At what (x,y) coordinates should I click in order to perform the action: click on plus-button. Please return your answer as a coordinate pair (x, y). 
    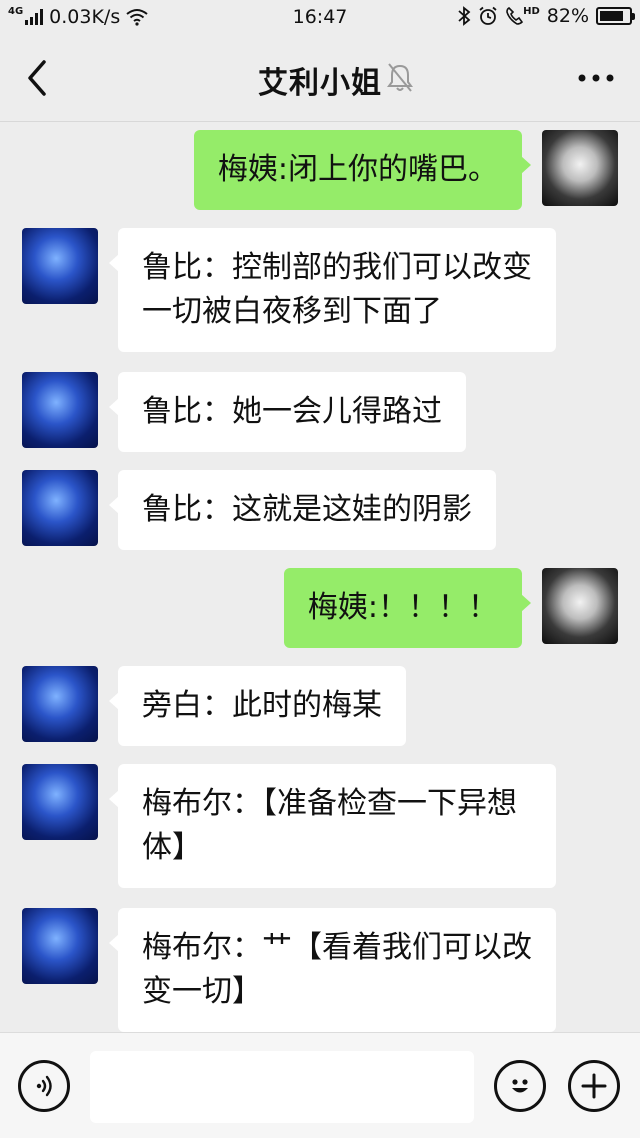
    Looking at the image, I should click on (594, 1086).